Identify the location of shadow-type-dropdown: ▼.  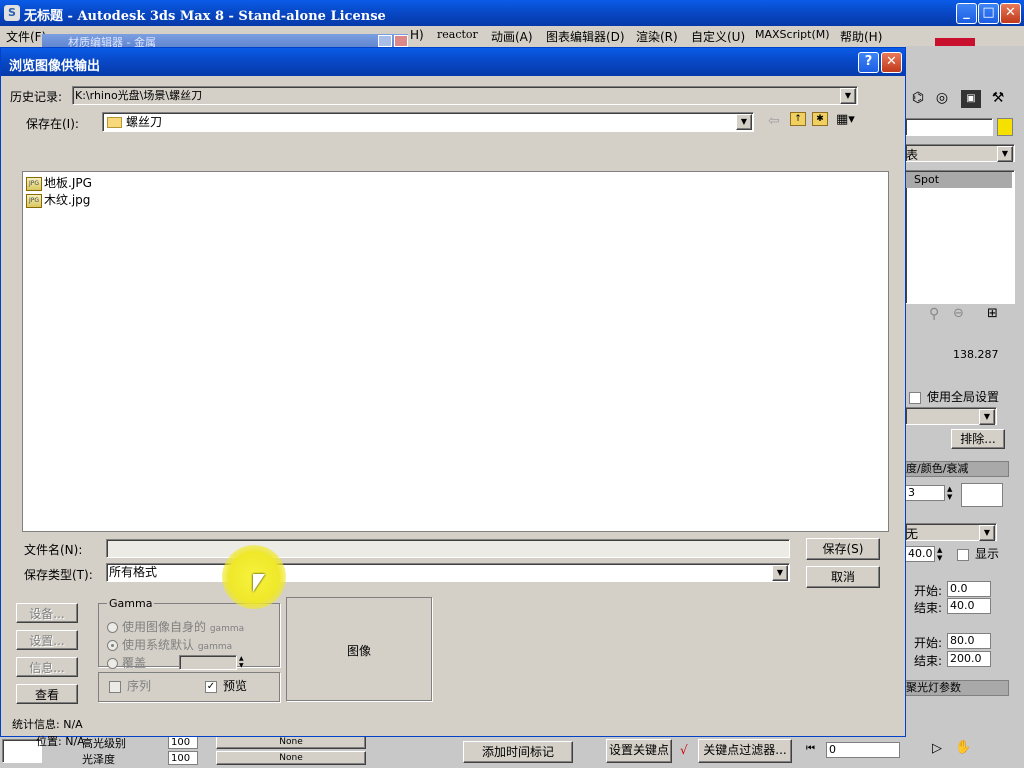
(951, 416).